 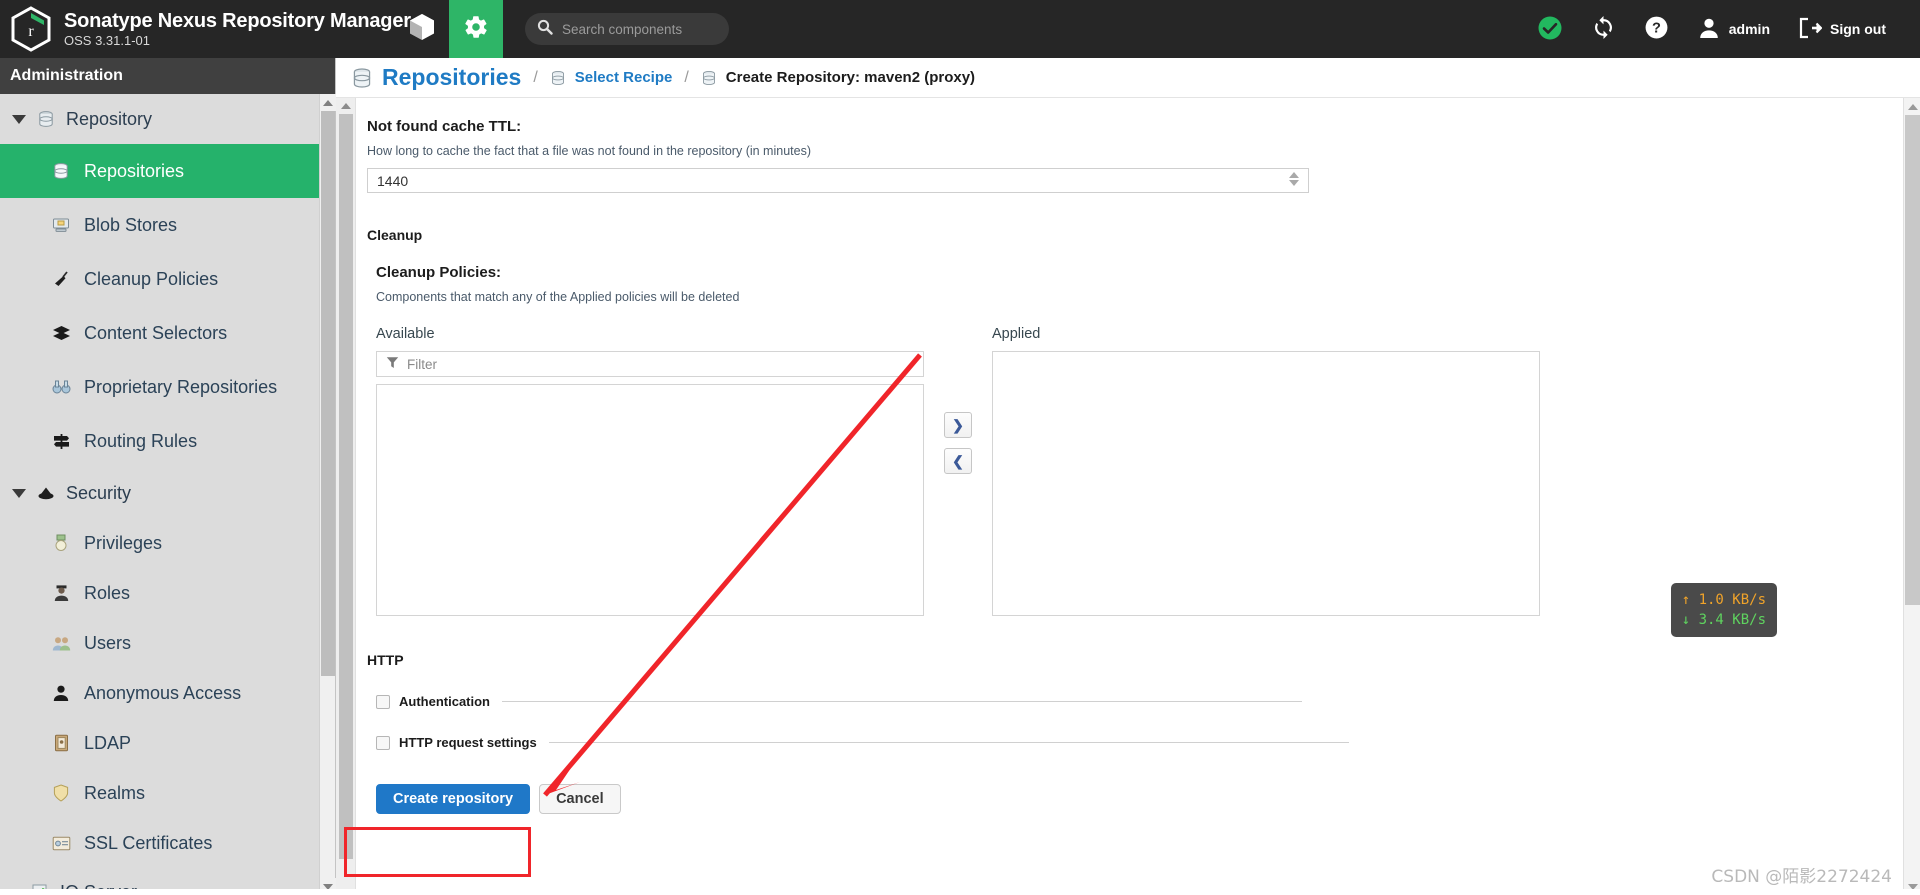 I want to click on sidebar-item-ssl-certificates: SSL Certificates, so click(x=167, y=843).